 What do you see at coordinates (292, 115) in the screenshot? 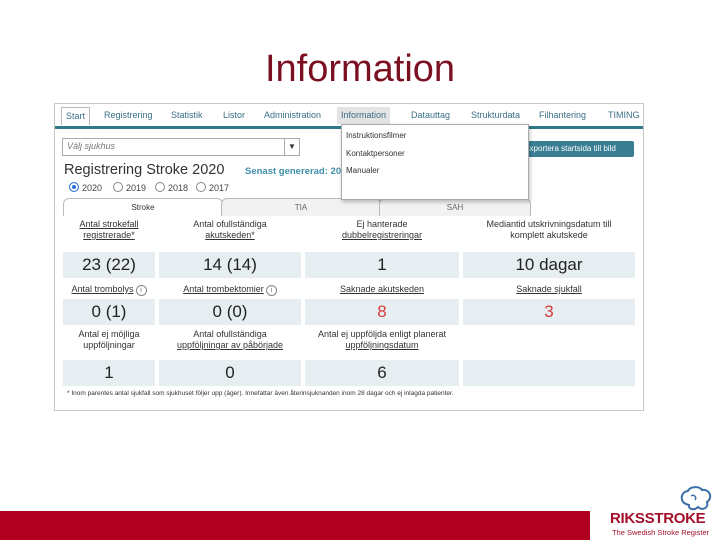
I see `nav-administration: Administration` at bounding box center [292, 115].